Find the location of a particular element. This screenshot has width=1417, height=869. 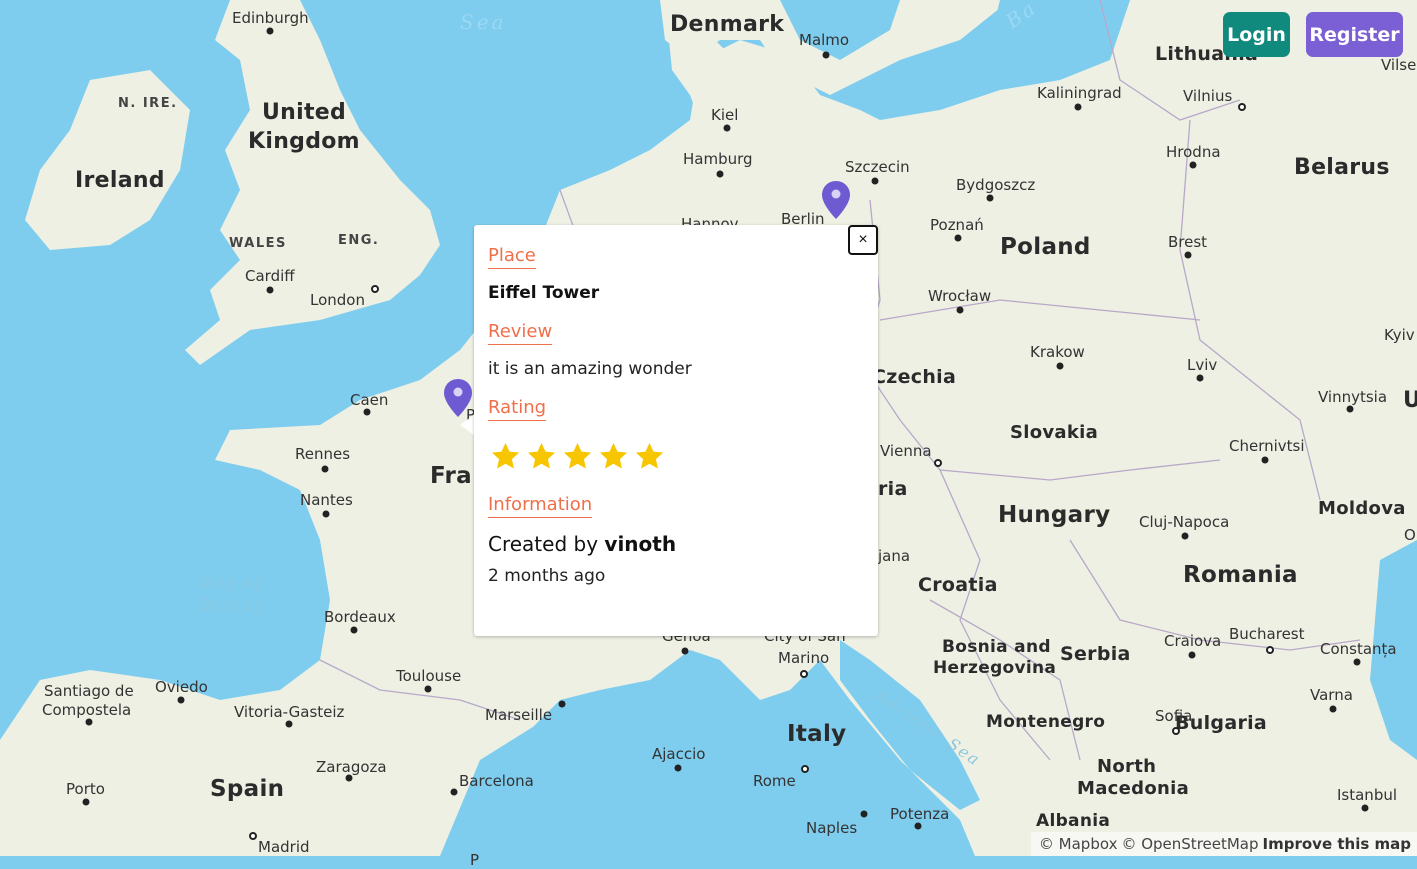

country-label: Denmark is located at coordinates (727, 24).